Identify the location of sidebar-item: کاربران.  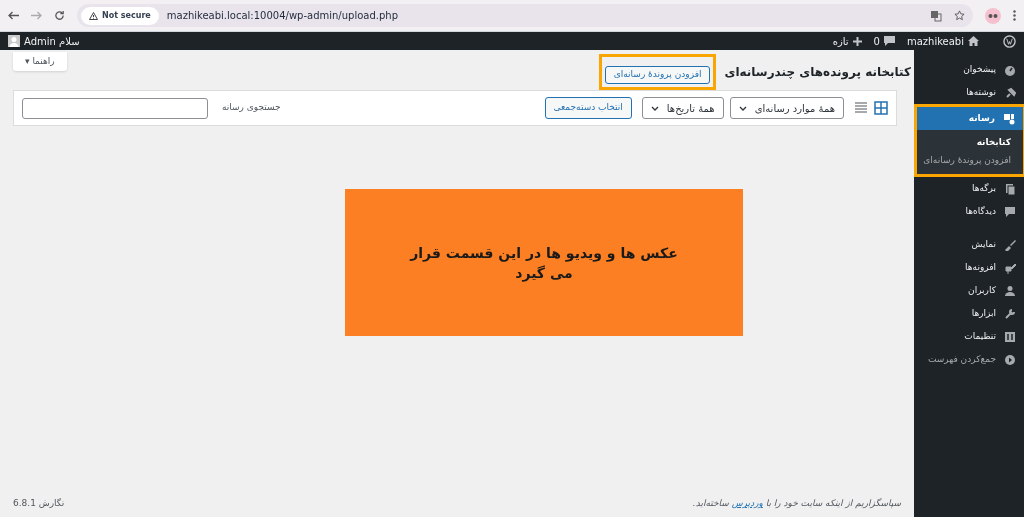
(969, 290).